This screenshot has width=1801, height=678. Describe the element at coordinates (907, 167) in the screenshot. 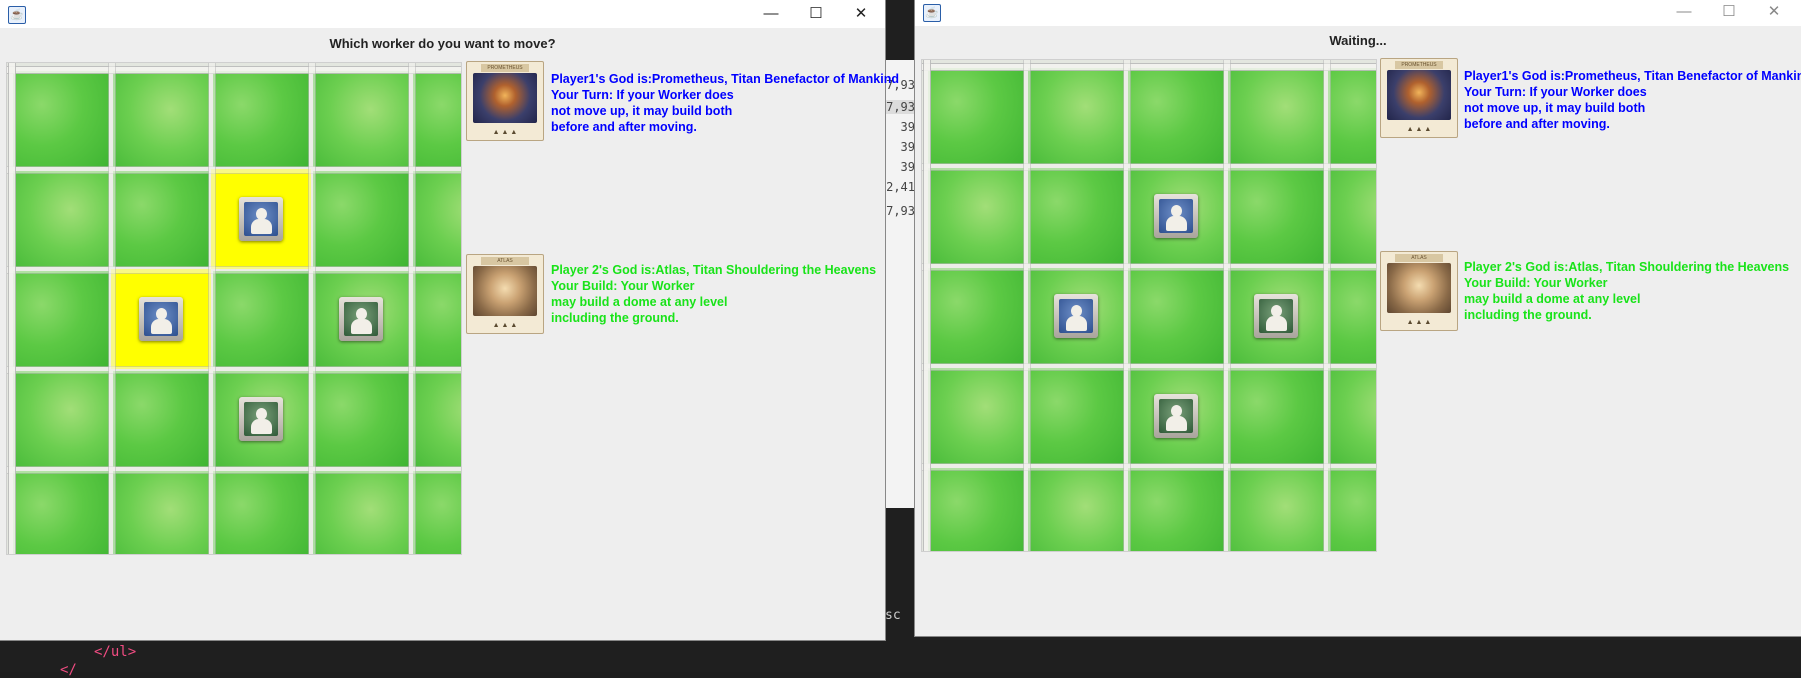

I see `line-number: 39` at that location.